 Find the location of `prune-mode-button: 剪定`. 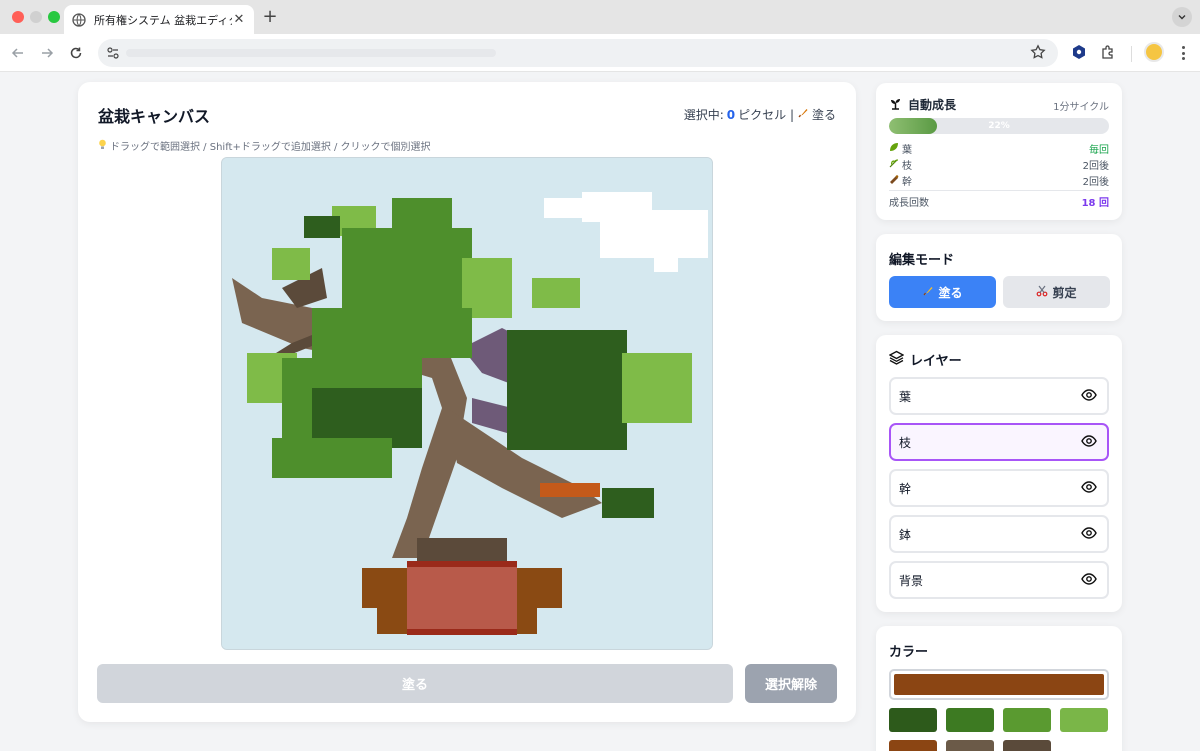

prune-mode-button: 剪定 is located at coordinates (1056, 292).